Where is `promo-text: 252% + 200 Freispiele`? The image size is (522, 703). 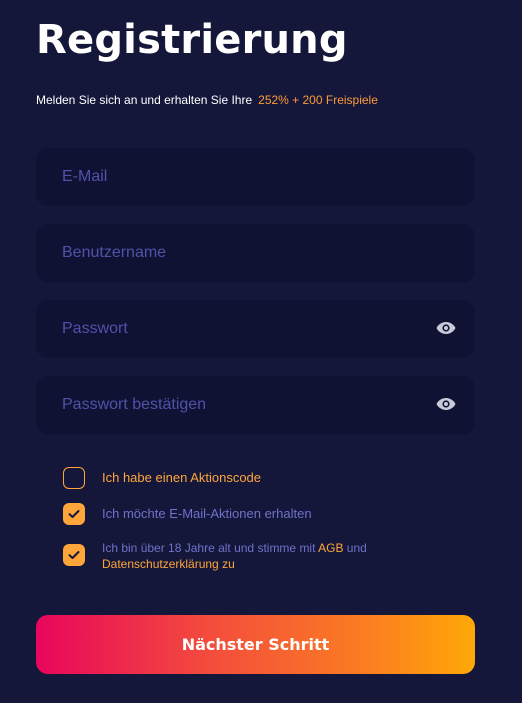 promo-text: 252% + 200 Freispiele is located at coordinates (318, 100).